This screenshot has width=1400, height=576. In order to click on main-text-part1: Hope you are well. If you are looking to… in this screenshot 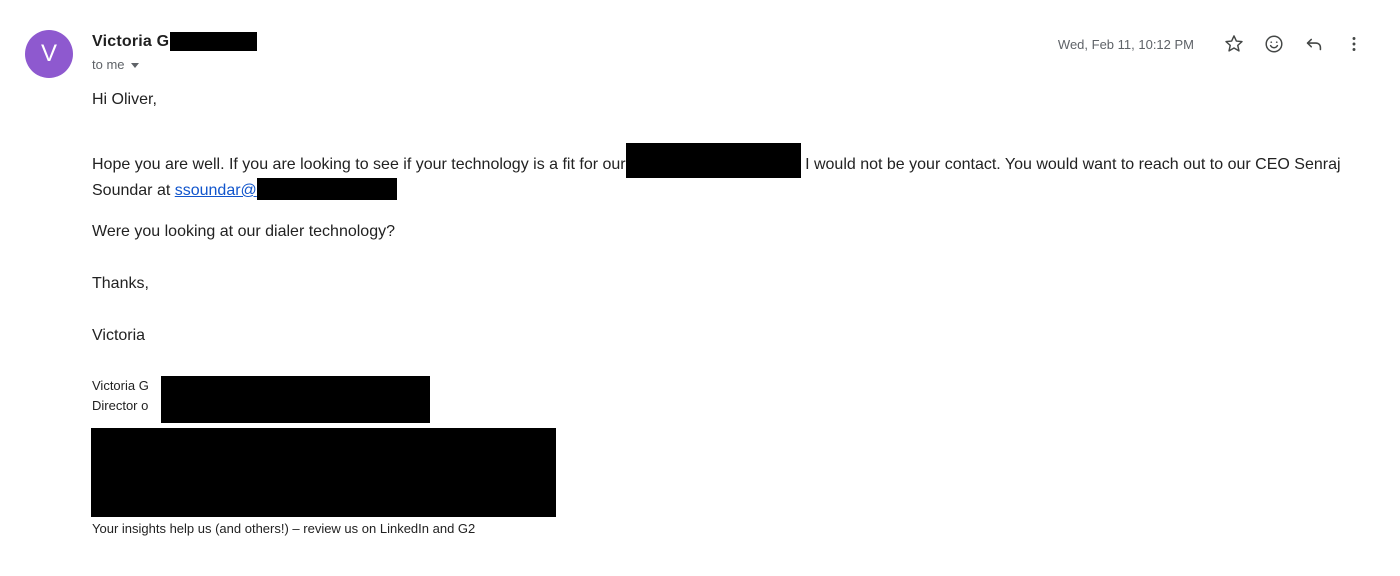, I will do `click(359, 164)`.